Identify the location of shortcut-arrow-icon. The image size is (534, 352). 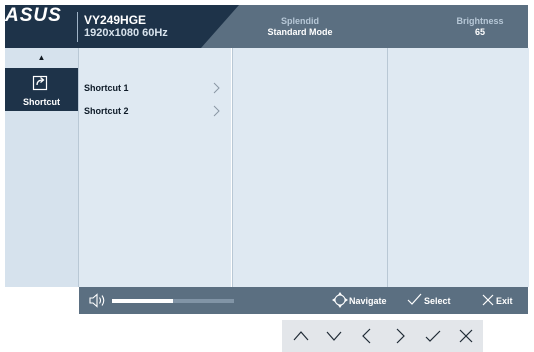
(40, 83).